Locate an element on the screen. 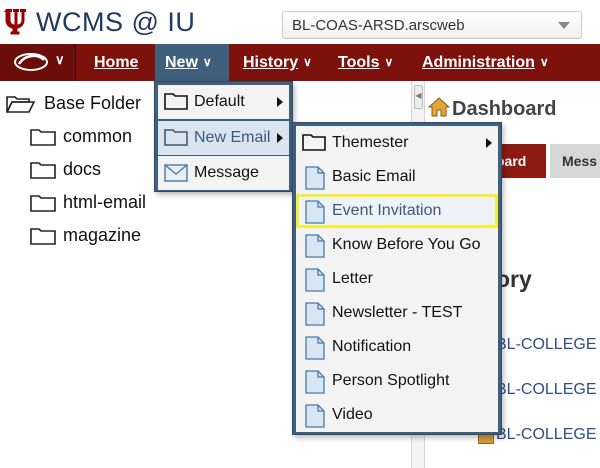 Image resolution: width=600 pixels, height=468 pixels. submenu-item-newsletter-test: Newsletter - TEST is located at coordinates (397, 313).